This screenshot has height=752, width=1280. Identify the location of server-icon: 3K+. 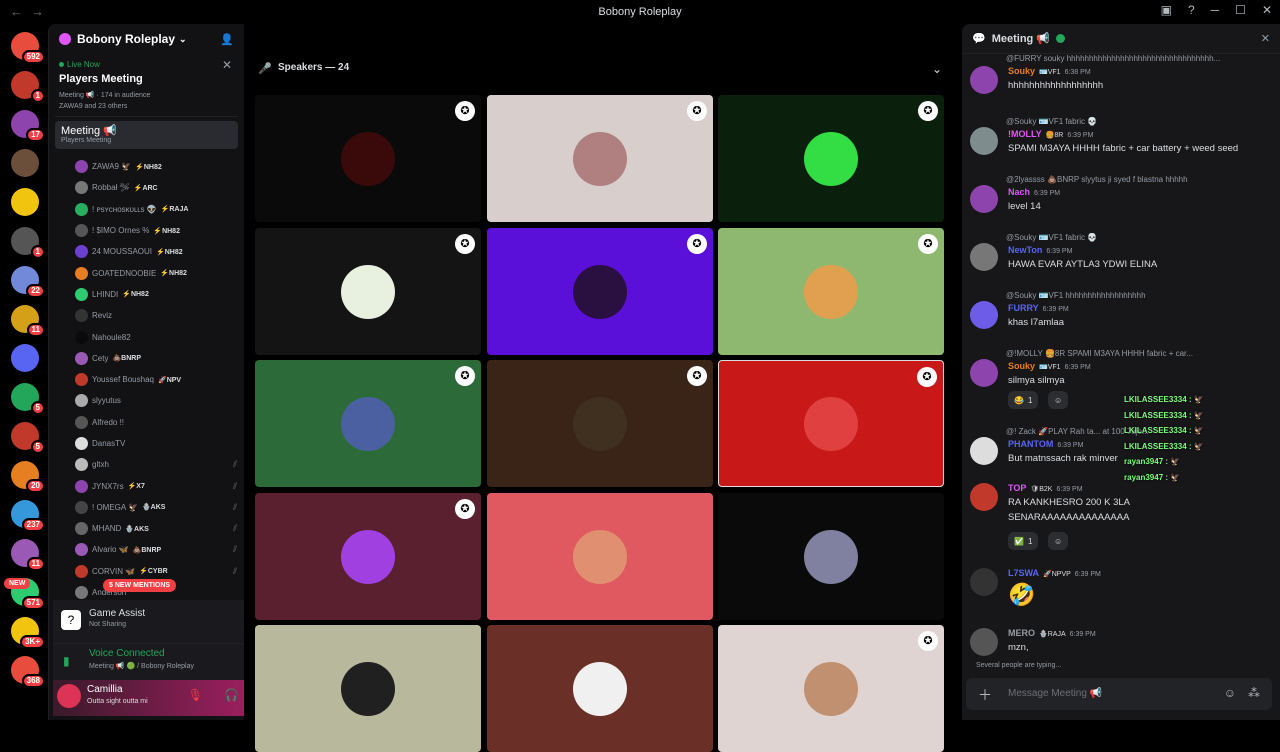
(28, 633).